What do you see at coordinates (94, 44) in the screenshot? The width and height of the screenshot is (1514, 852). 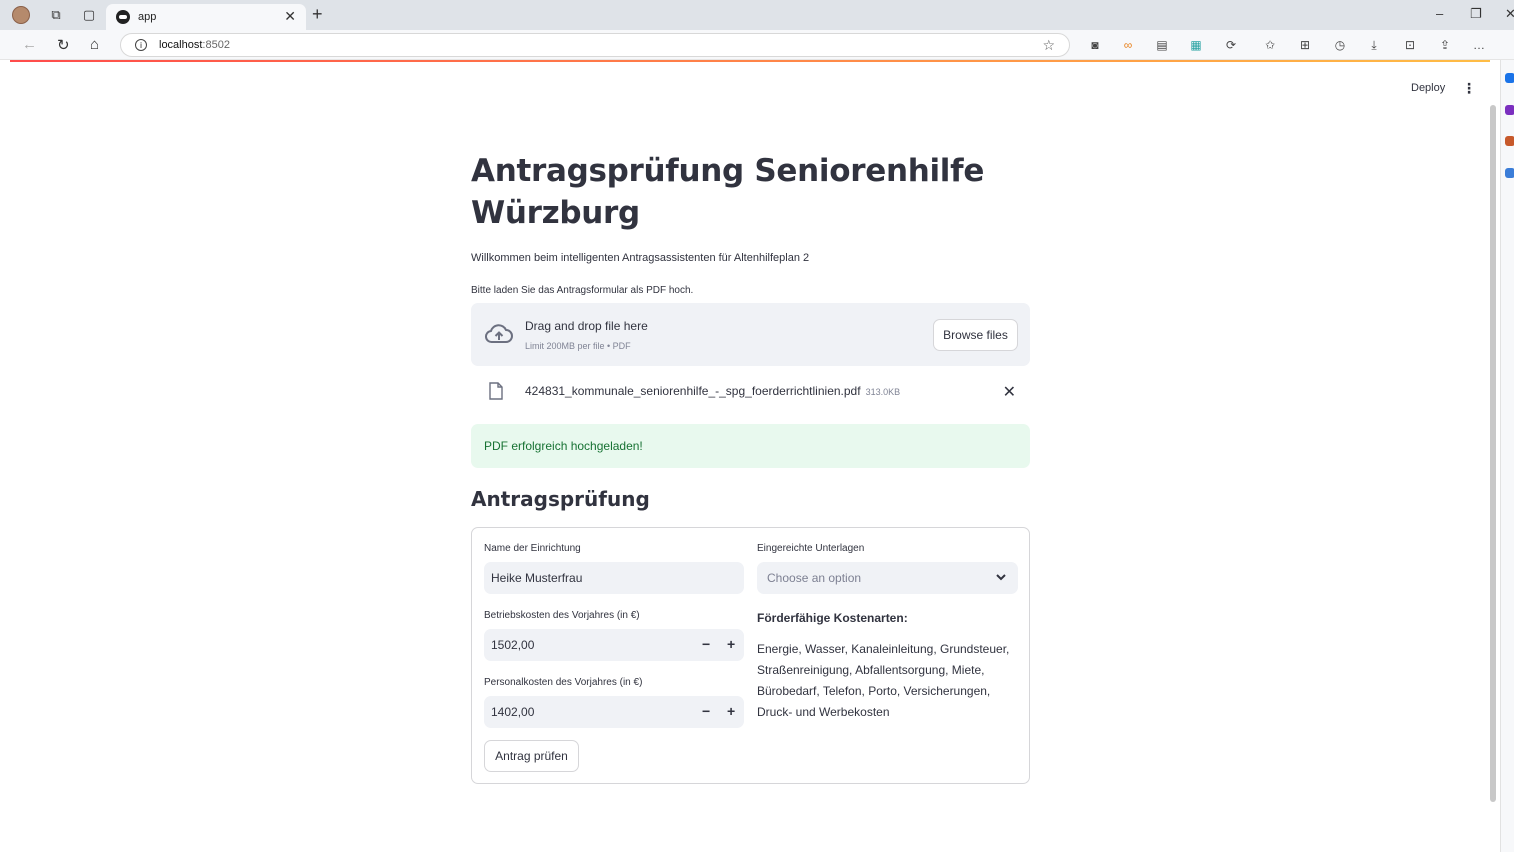 I see `home-icon: ⌂` at bounding box center [94, 44].